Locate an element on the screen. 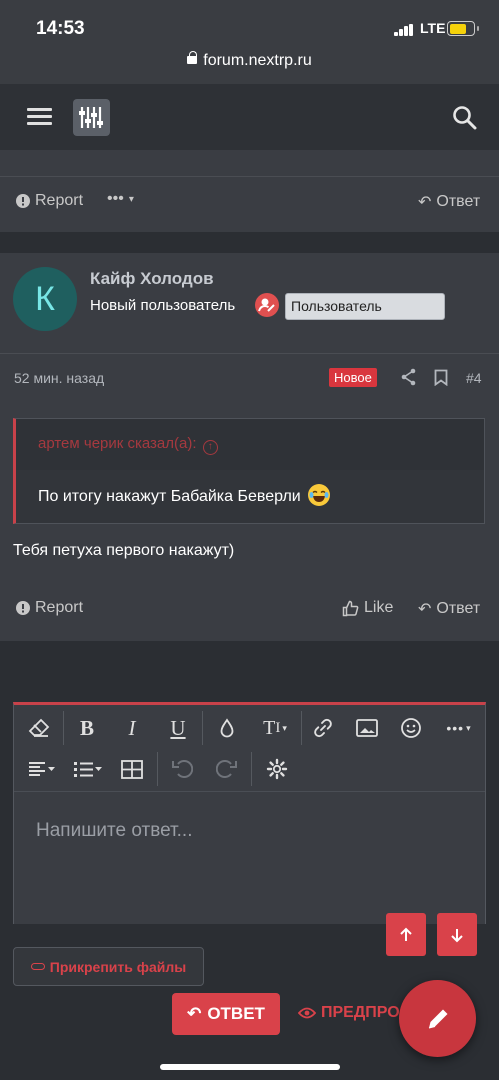 The image size is (499, 1080). preview-label: ПРЕДПРО is located at coordinates (360, 1012).